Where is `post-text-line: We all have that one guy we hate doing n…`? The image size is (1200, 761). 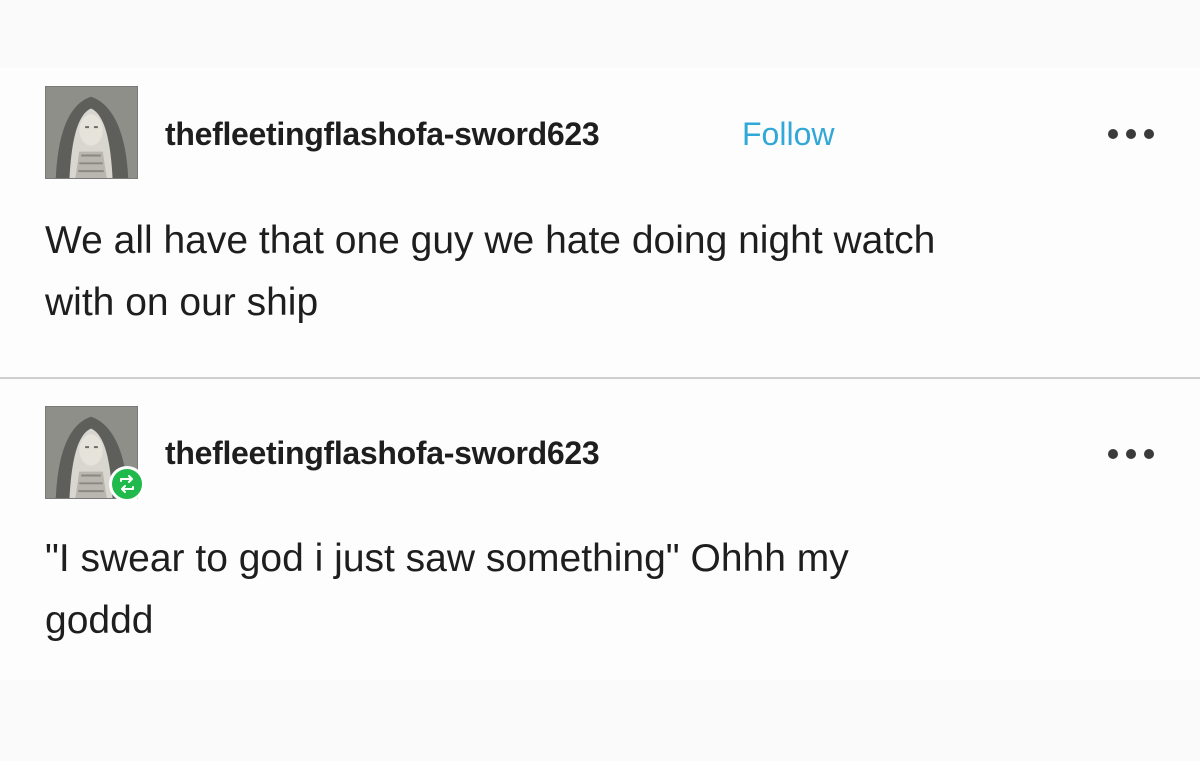
post-text-line: We all have that one guy we hate doing n… is located at coordinates (490, 240).